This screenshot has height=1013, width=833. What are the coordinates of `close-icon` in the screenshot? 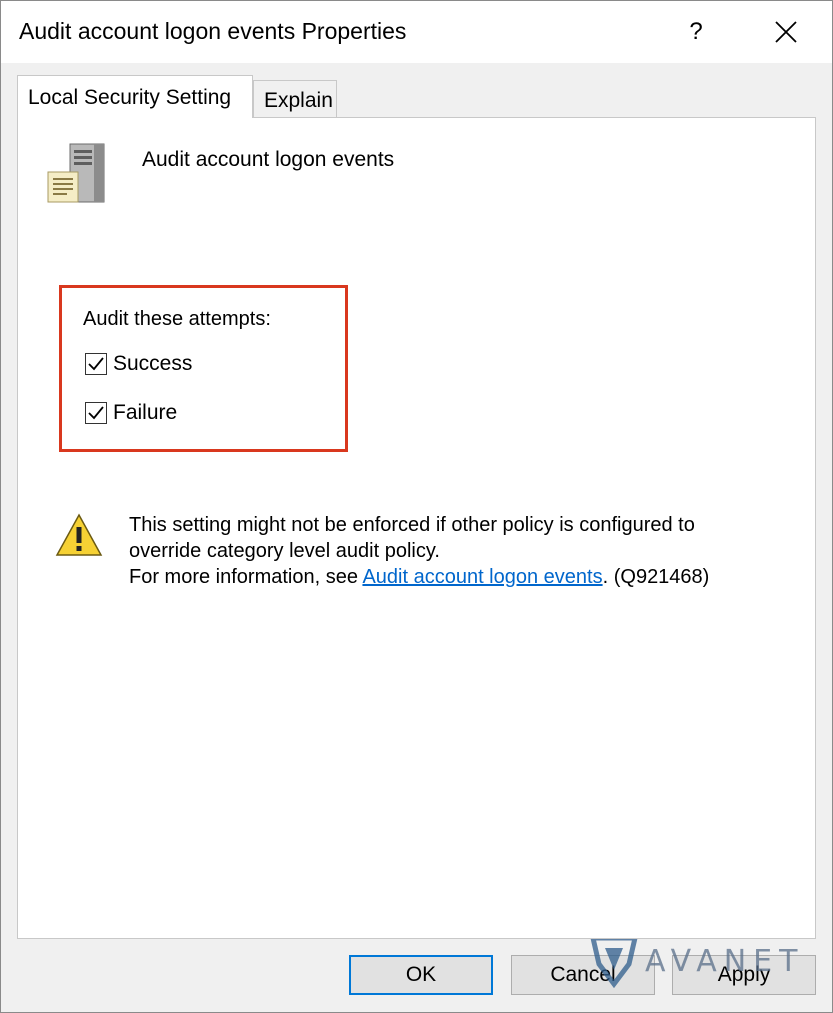 It's located at (786, 32).